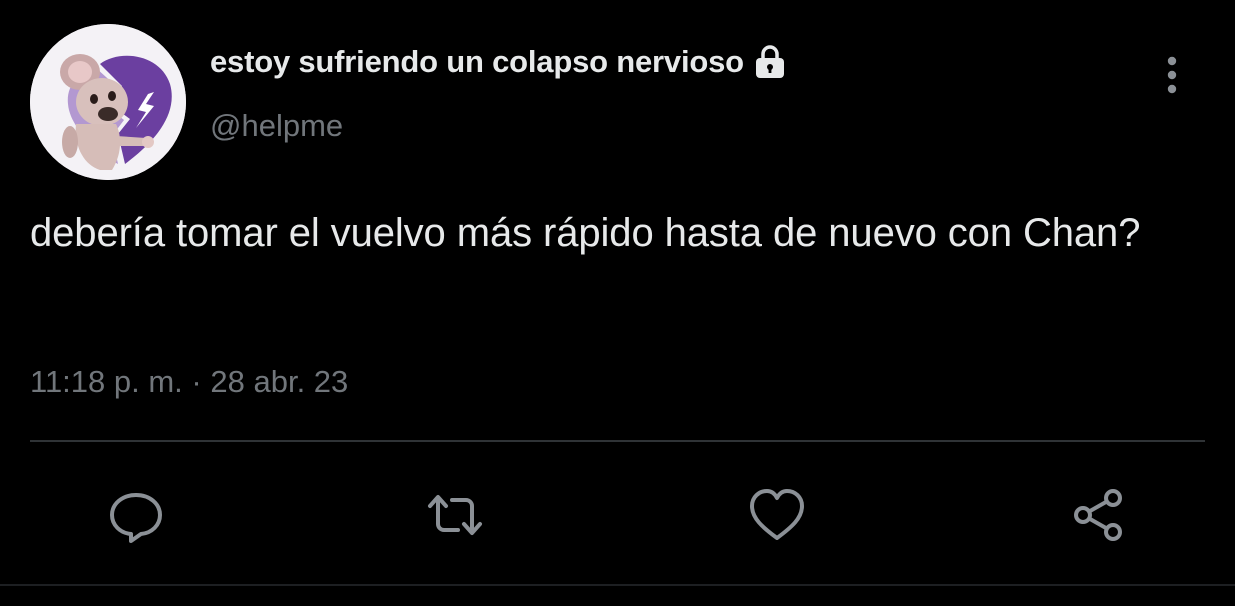 The image size is (1235, 606). What do you see at coordinates (477, 61) in the screenshot?
I see `display-name-text: estoy sufriendo un colapso nervioso` at bounding box center [477, 61].